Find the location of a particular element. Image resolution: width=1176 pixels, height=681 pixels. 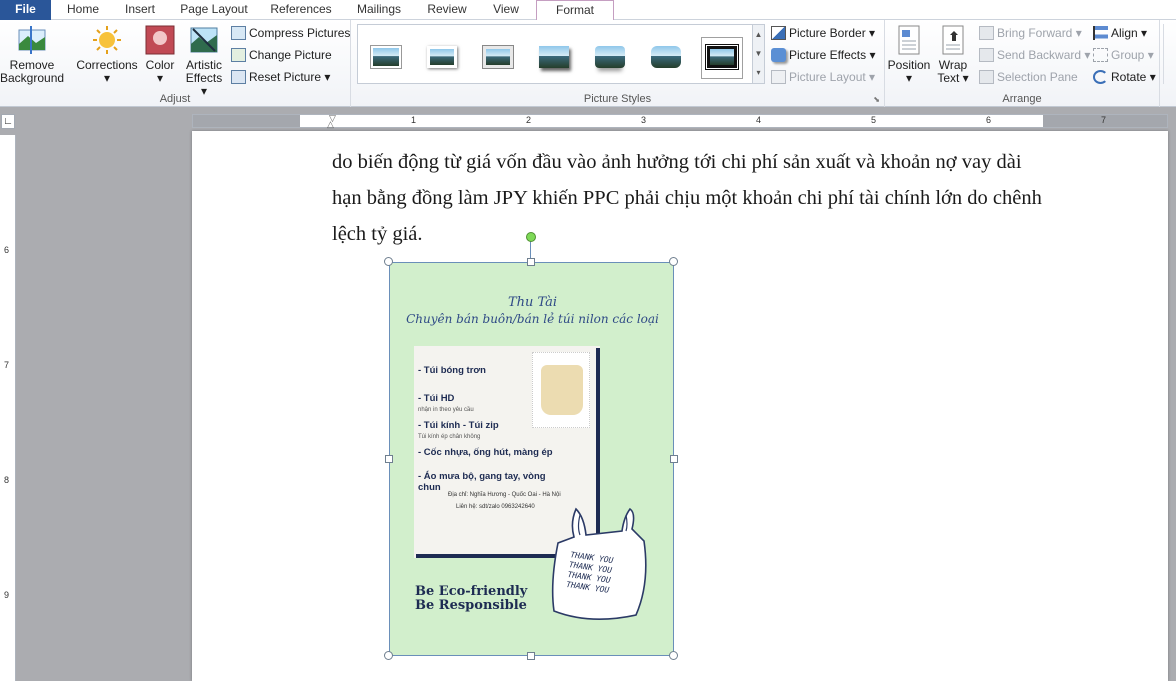

hanging-indent-marker: △ is located at coordinates (330, 124).